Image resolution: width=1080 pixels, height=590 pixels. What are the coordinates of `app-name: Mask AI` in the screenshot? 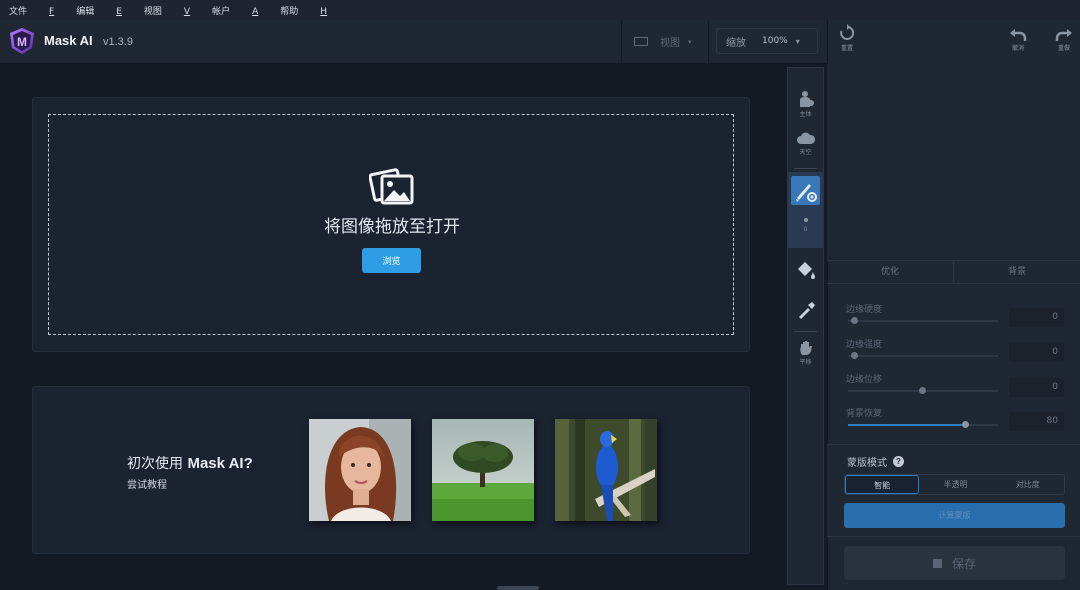 It's located at (68, 40).